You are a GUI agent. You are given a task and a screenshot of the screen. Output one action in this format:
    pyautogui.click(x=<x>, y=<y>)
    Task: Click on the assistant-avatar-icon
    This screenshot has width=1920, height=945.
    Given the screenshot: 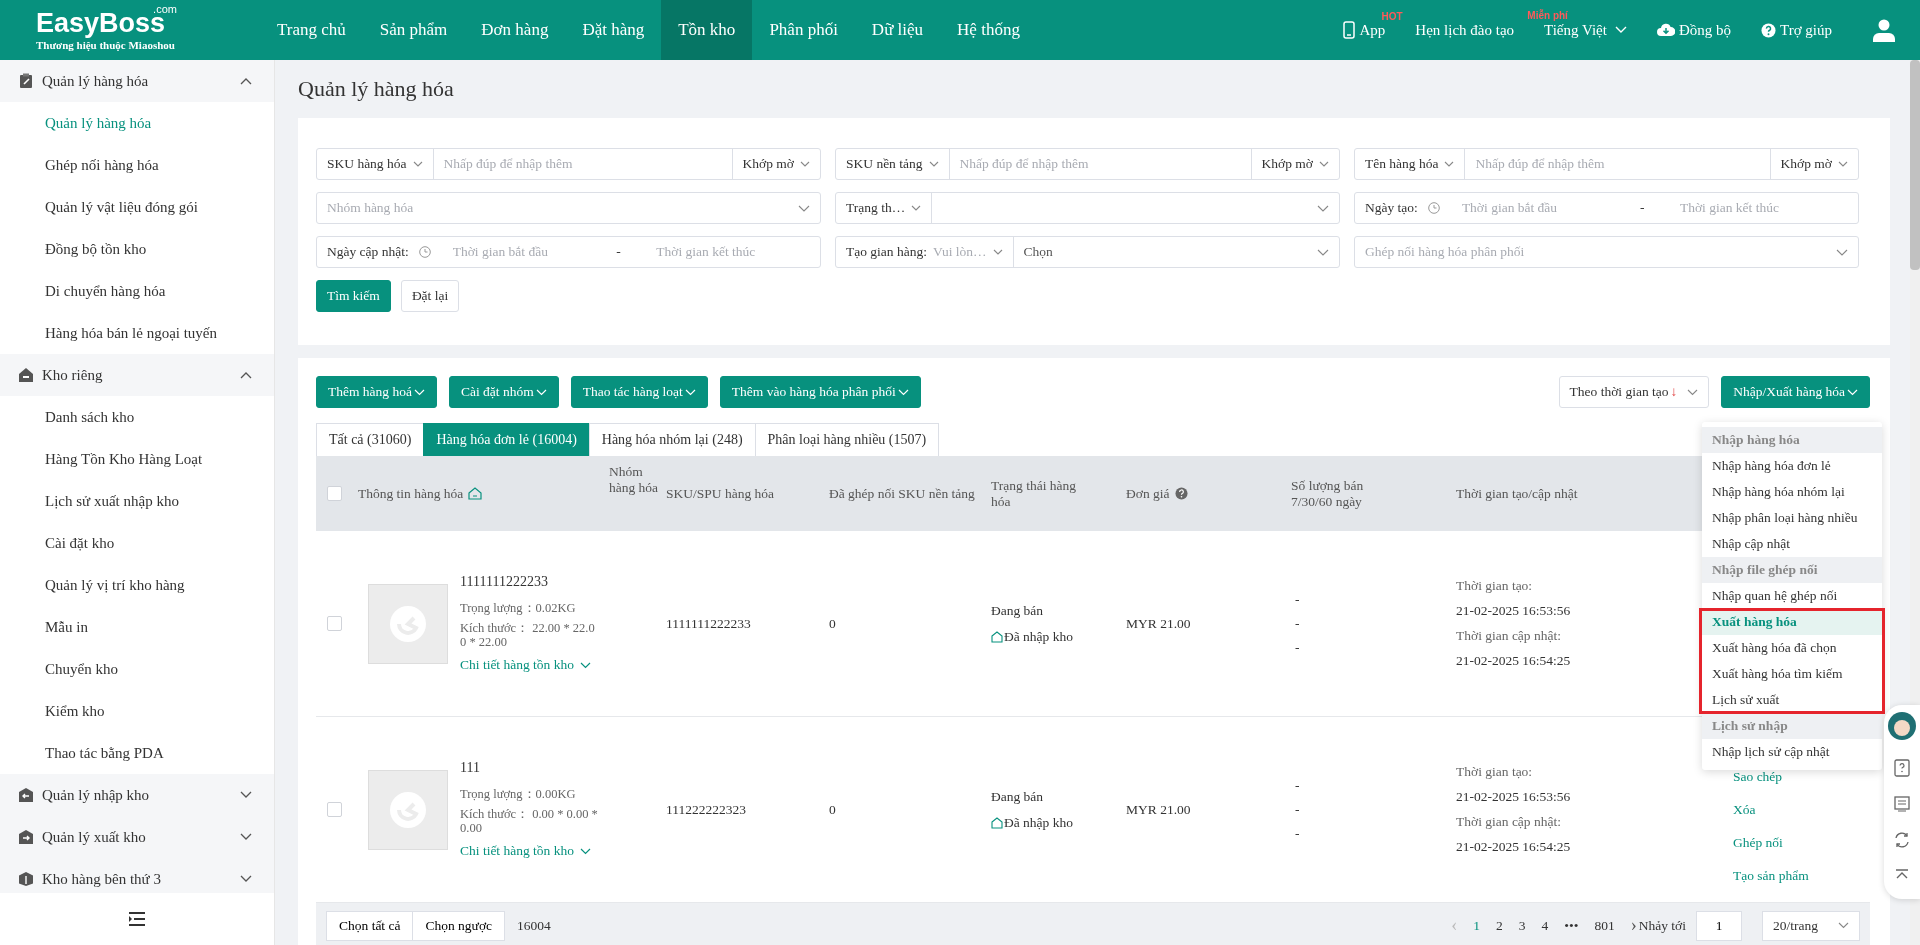 What is the action you would take?
    pyautogui.click(x=1902, y=726)
    